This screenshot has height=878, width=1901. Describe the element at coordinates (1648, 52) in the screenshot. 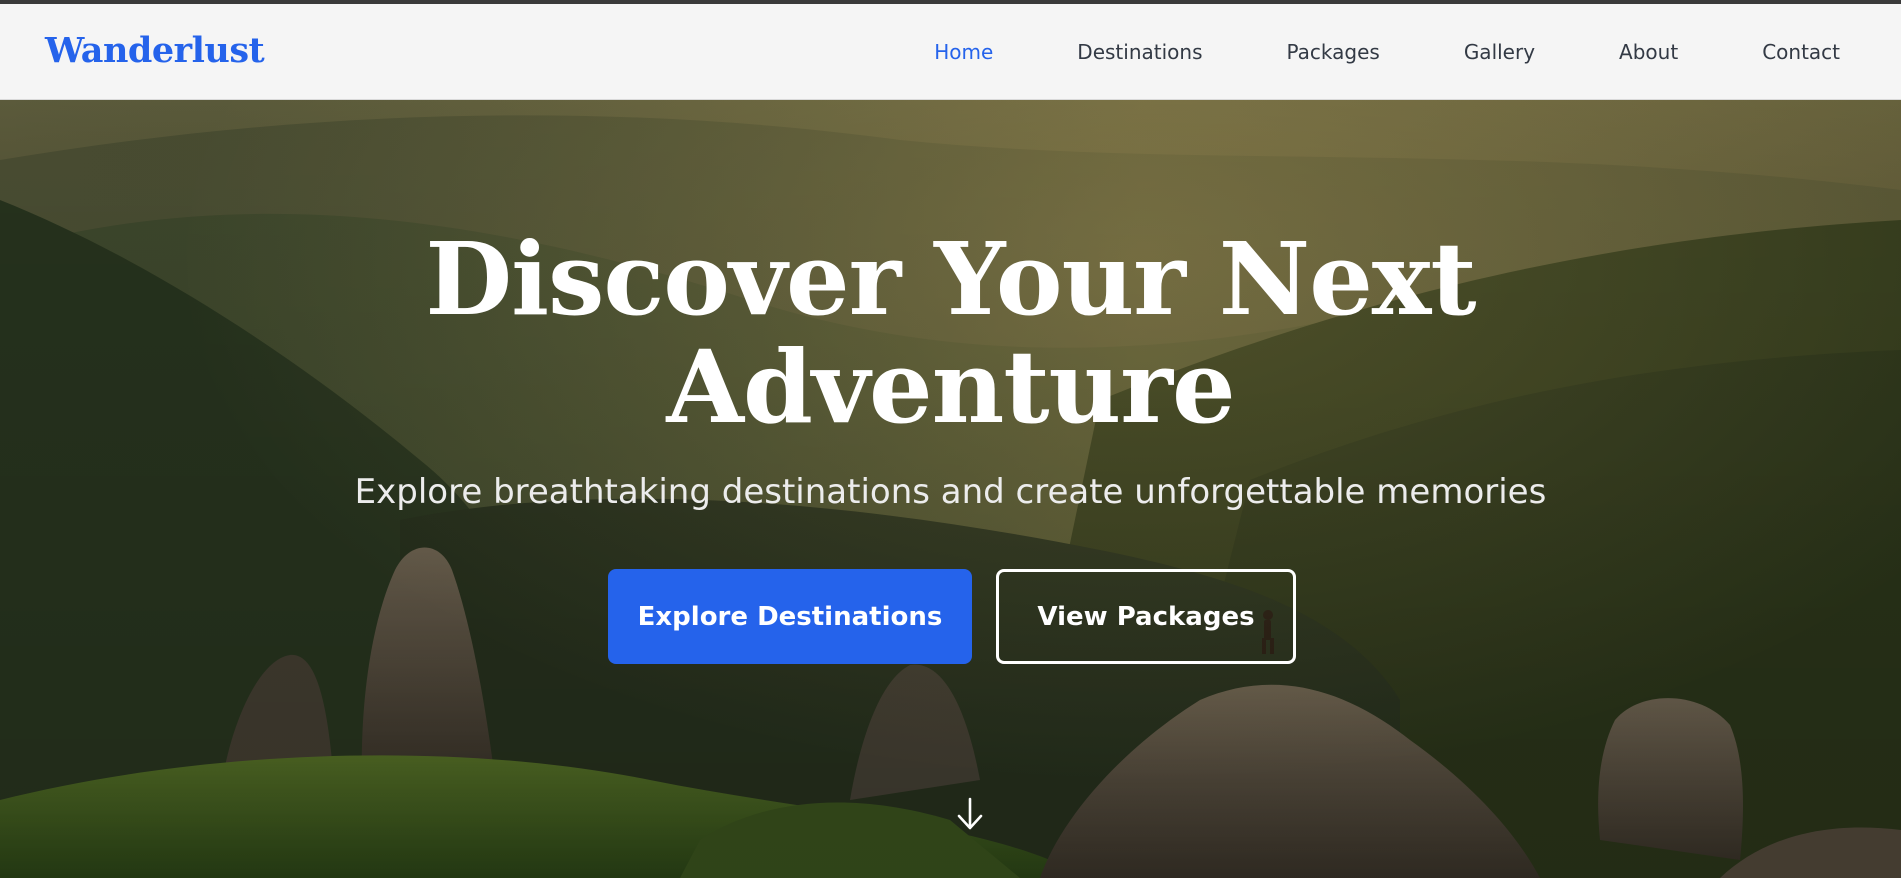

I see `nav-link-about: About` at that location.